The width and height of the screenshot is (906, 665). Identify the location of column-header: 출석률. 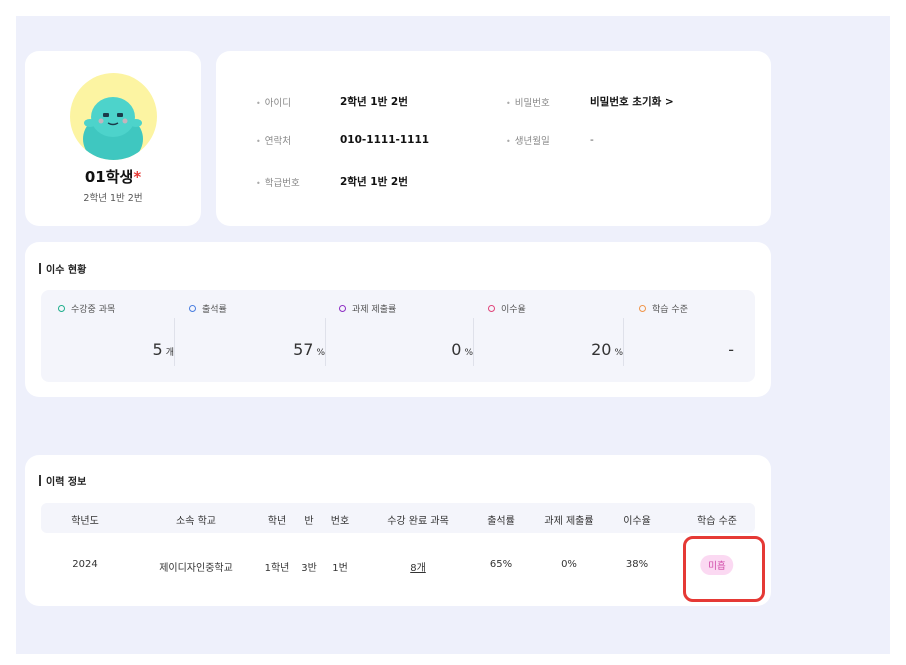
(501, 521).